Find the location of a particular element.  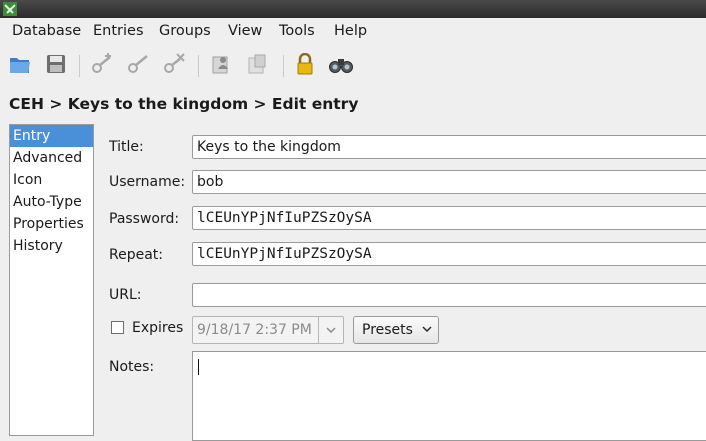

add-entry-icon is located at coordinates (101, 63).